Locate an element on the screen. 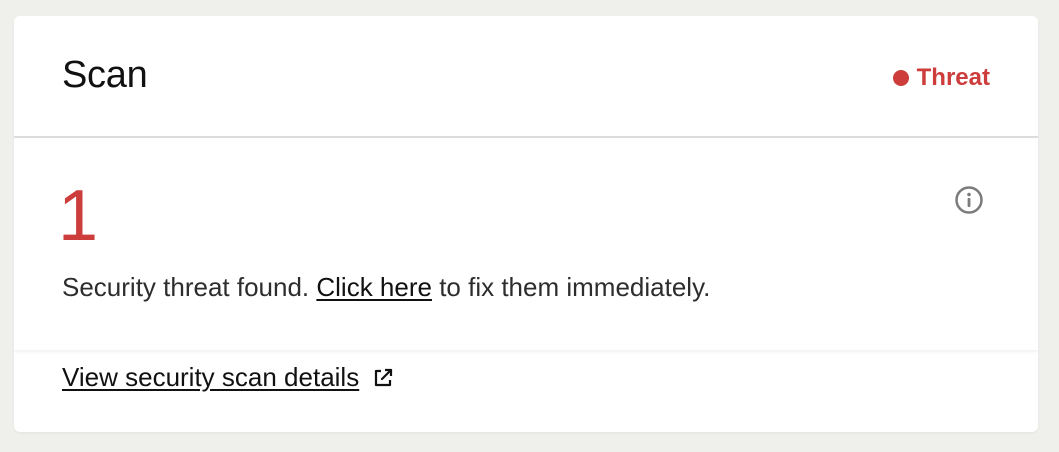  view-details-label: View security scan details is located at coordinates (210, 377).